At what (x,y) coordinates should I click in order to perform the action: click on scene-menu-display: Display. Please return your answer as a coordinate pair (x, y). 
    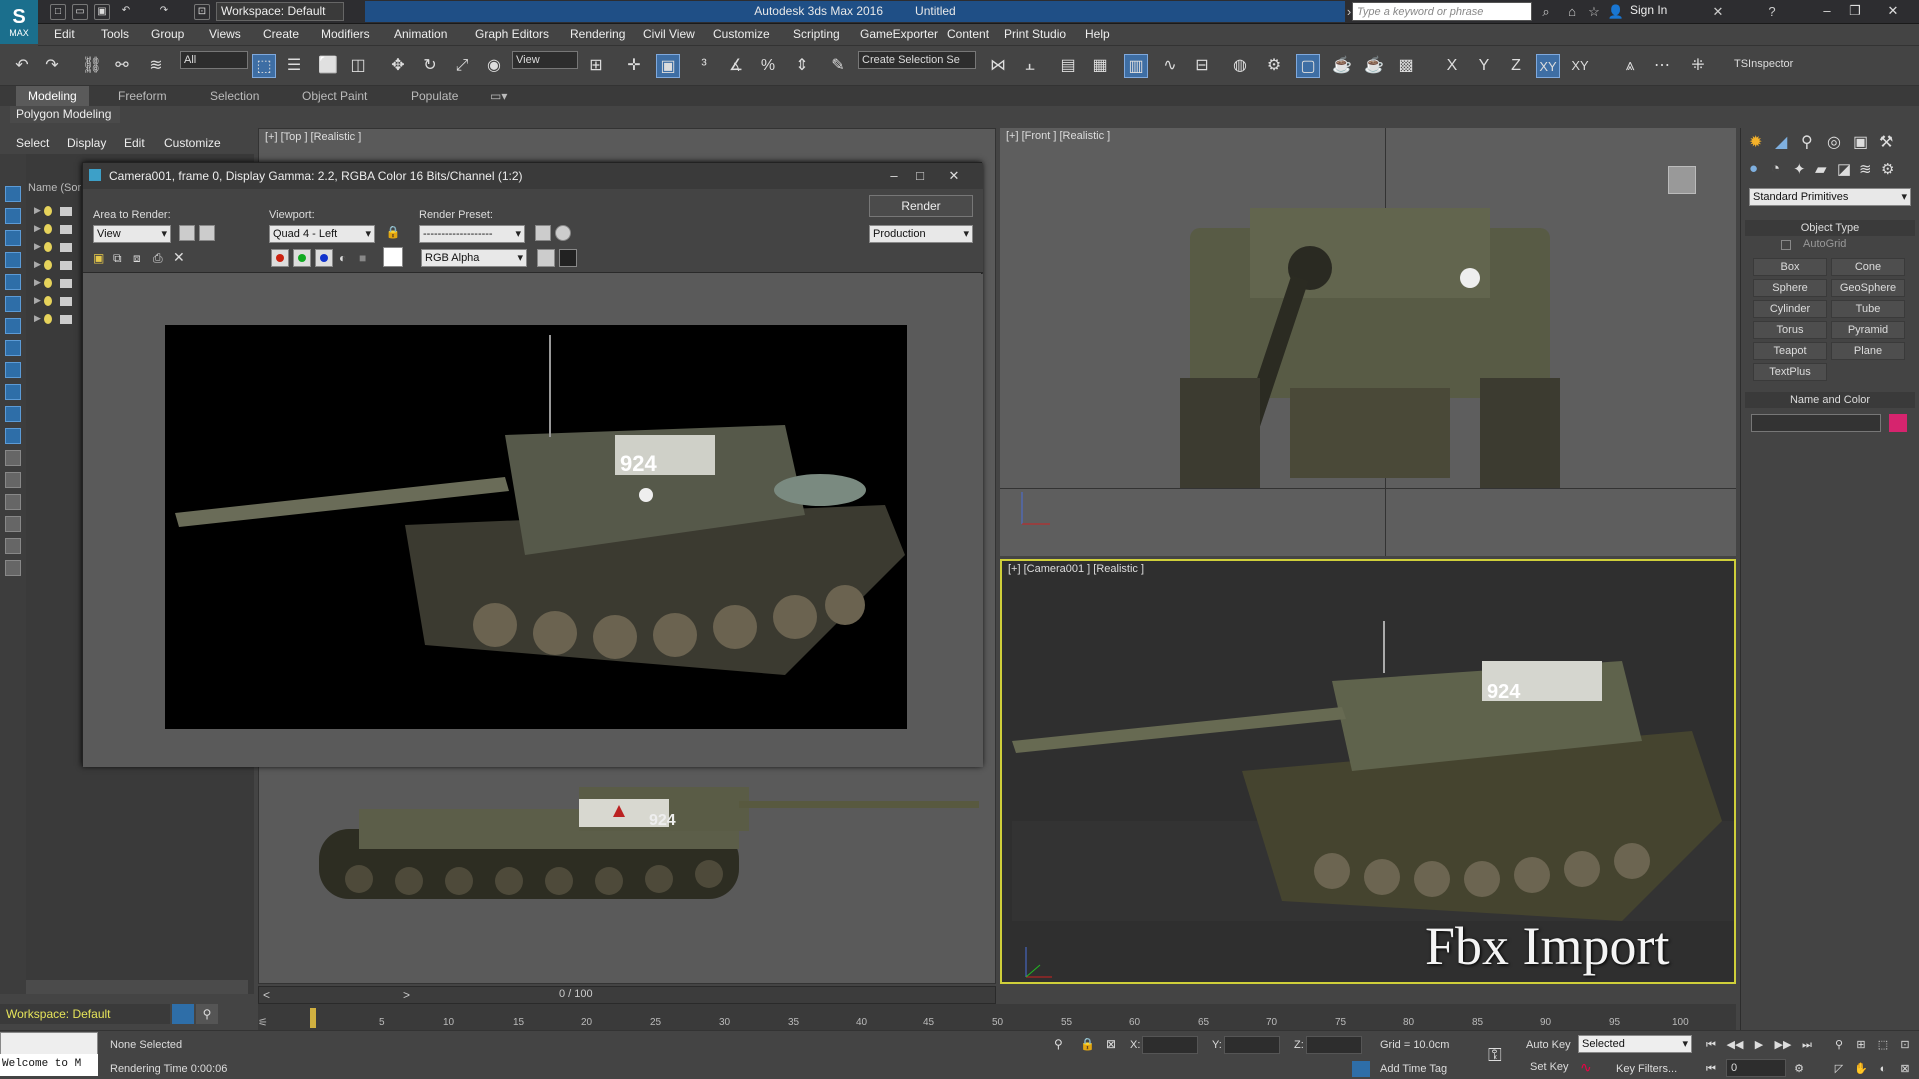
    Looking at the image, I should click on (86, 143).